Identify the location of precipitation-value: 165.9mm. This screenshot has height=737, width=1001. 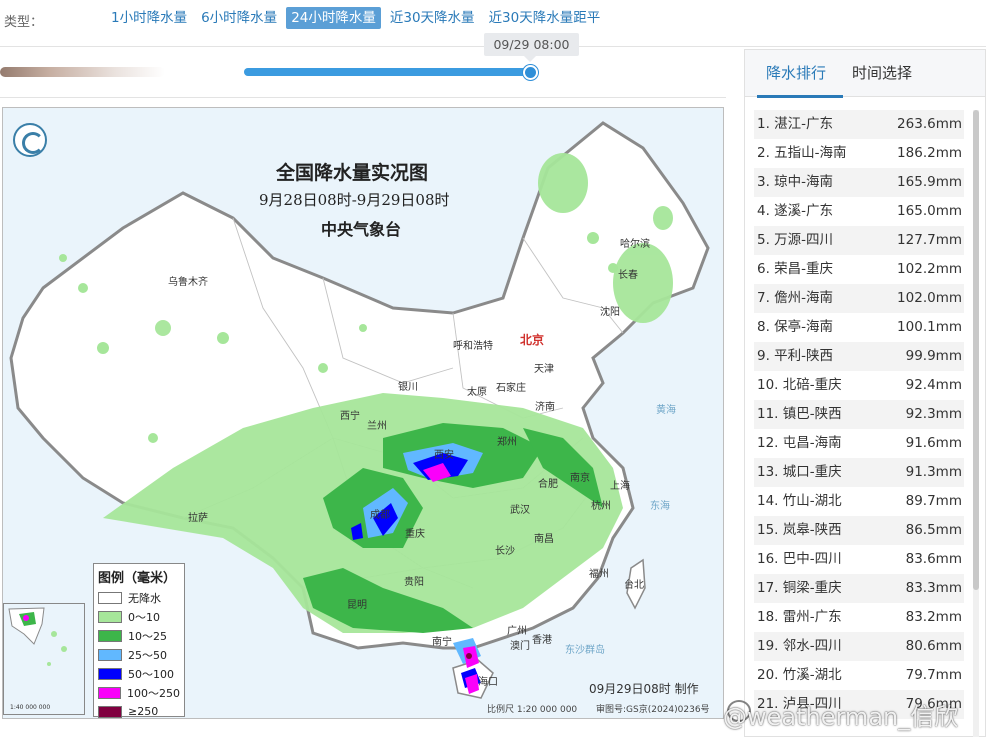
(929, 182).